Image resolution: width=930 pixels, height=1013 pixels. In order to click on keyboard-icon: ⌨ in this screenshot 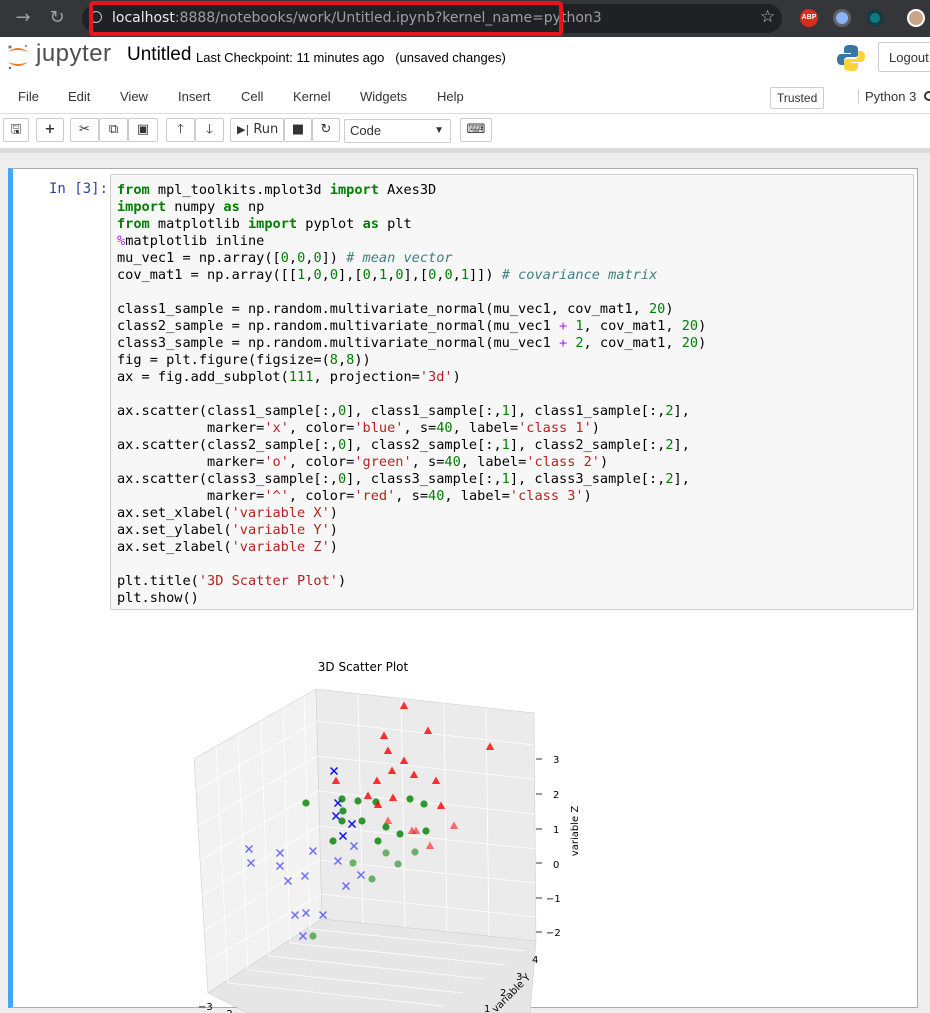, I will do `click(476, 130)`.